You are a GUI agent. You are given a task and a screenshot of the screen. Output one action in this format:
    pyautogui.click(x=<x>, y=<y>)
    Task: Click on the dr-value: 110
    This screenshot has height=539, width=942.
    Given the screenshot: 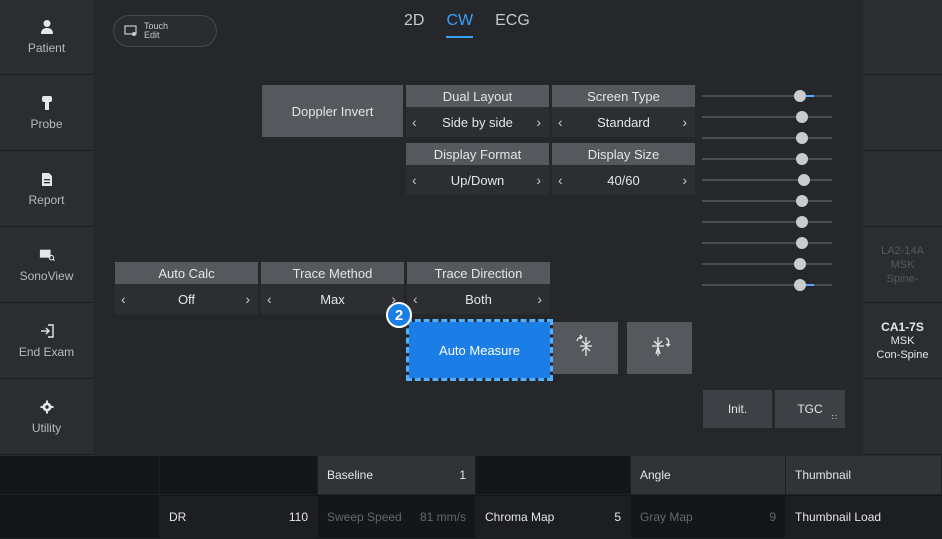 What is the action you would take?
    pyautogui.click(x=298, y=517)
    